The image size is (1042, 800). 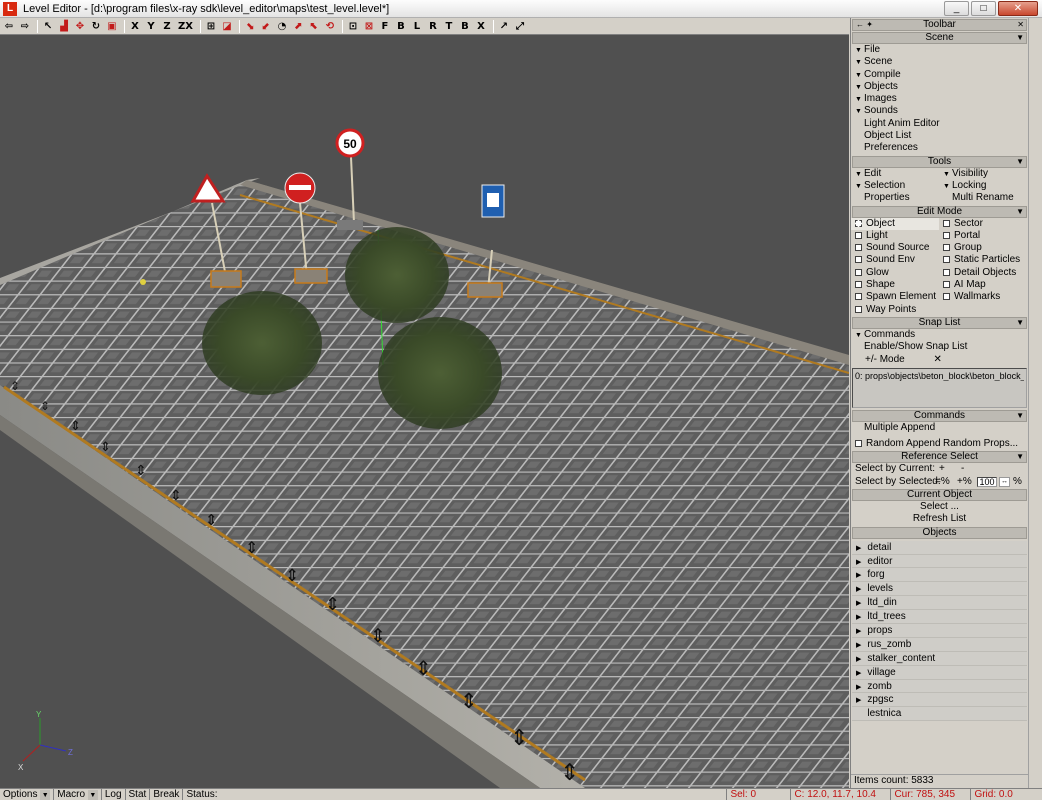 What do you see at coordinates (895, 248) in the screenshot?
I see `edit-mode-sound-source: Sound Source` at bounding box center [895, 248].